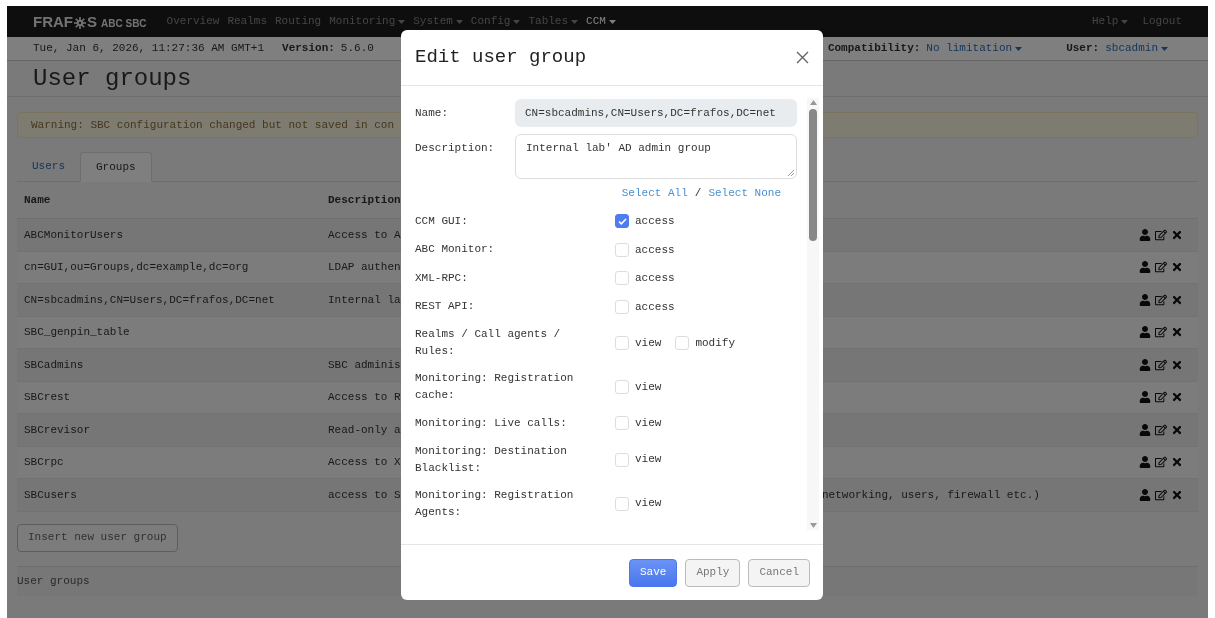 This screenshot has height=618, width=1215. Describe the element at coordinates (442, 221) in the screenshot. I see `permission-label: CCM GUI:` at that location.